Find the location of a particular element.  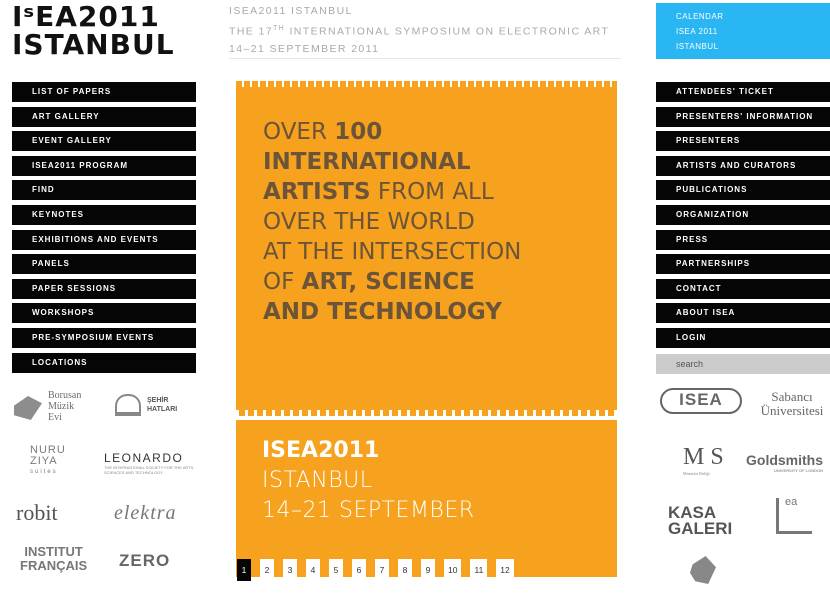

nav-paper-sessions: PAPER SESSIONS is located at coordinates (104, 288).